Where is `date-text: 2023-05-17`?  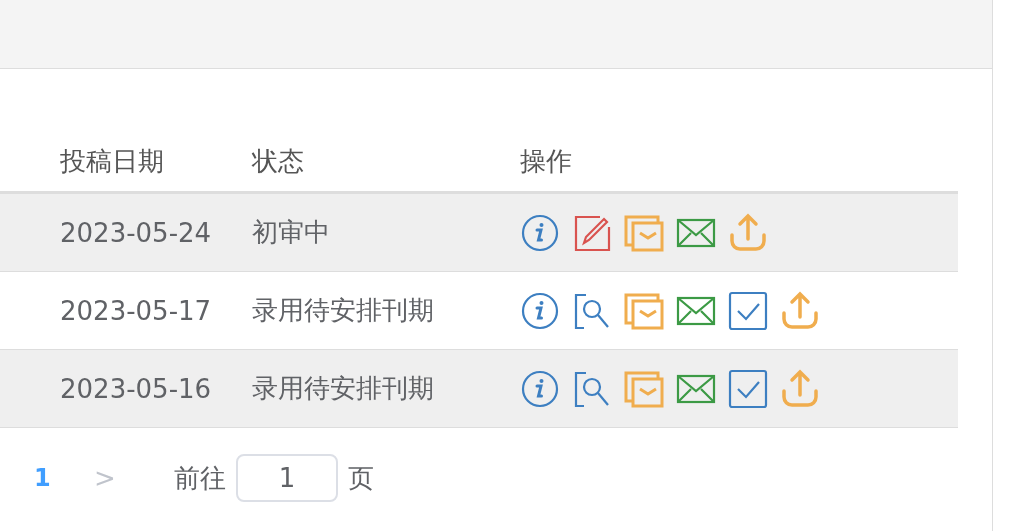 date-text: 2023-05-17 is located at coordinates (136, 310).